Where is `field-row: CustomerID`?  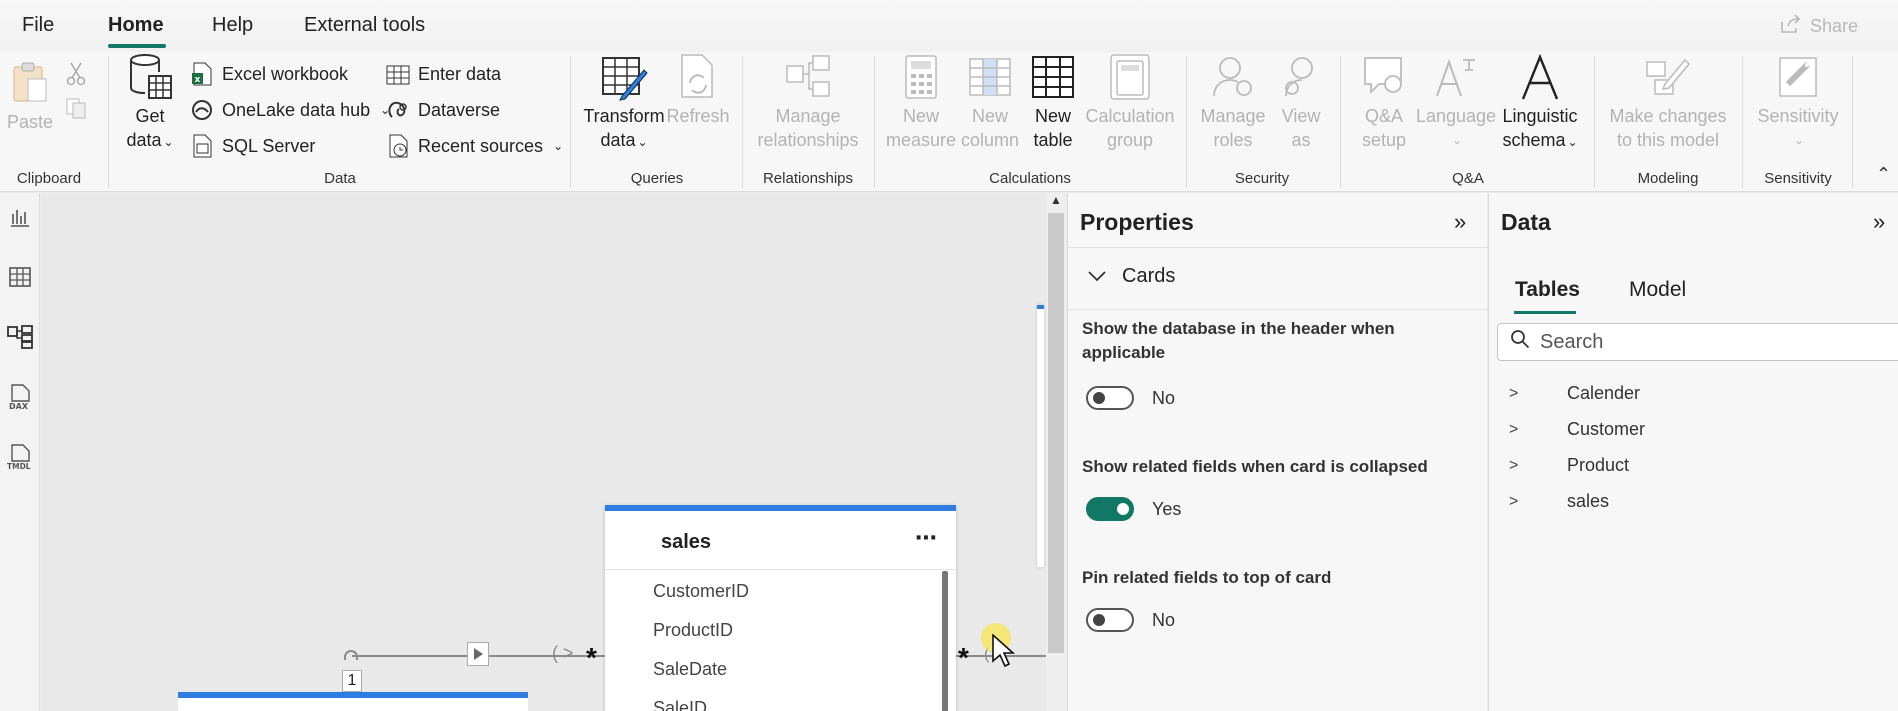
field-row: CustomerID is located at coordinates (701, 591).